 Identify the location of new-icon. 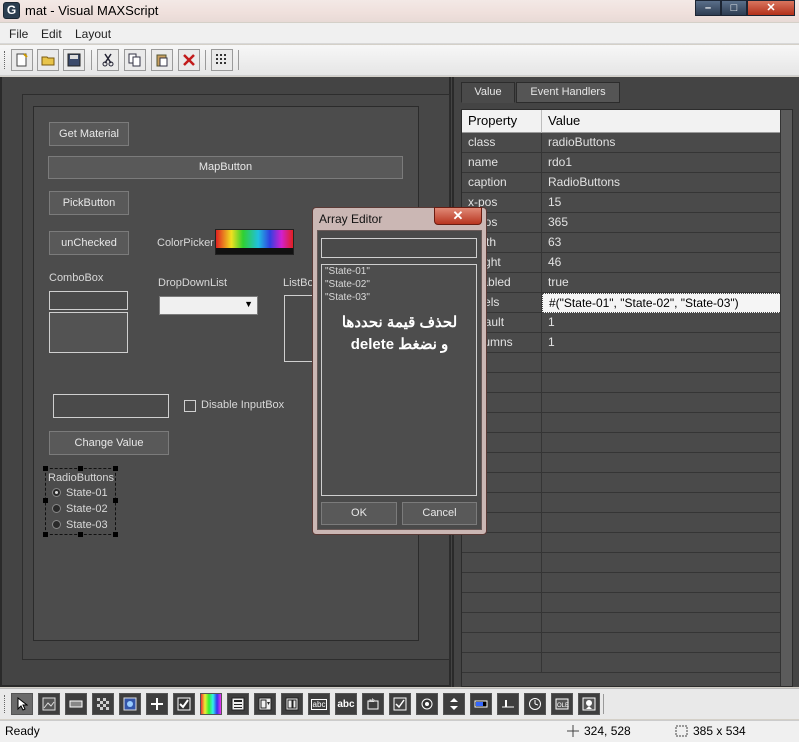
(22, 60).